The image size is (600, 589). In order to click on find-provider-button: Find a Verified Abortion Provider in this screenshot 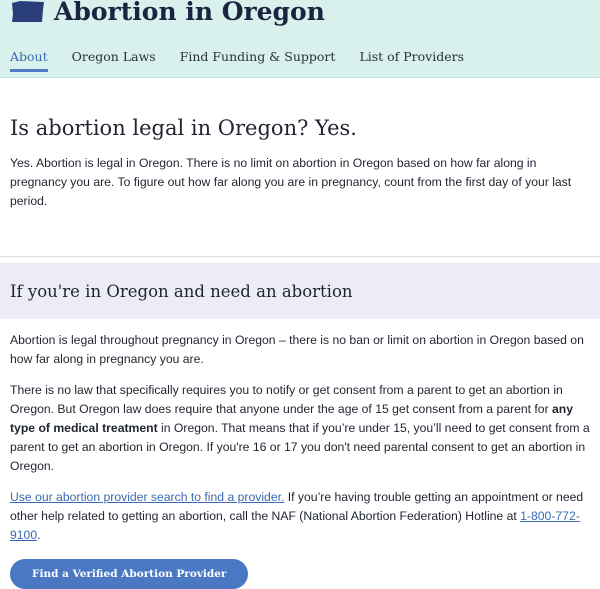, I will do `click(129, 574)`.